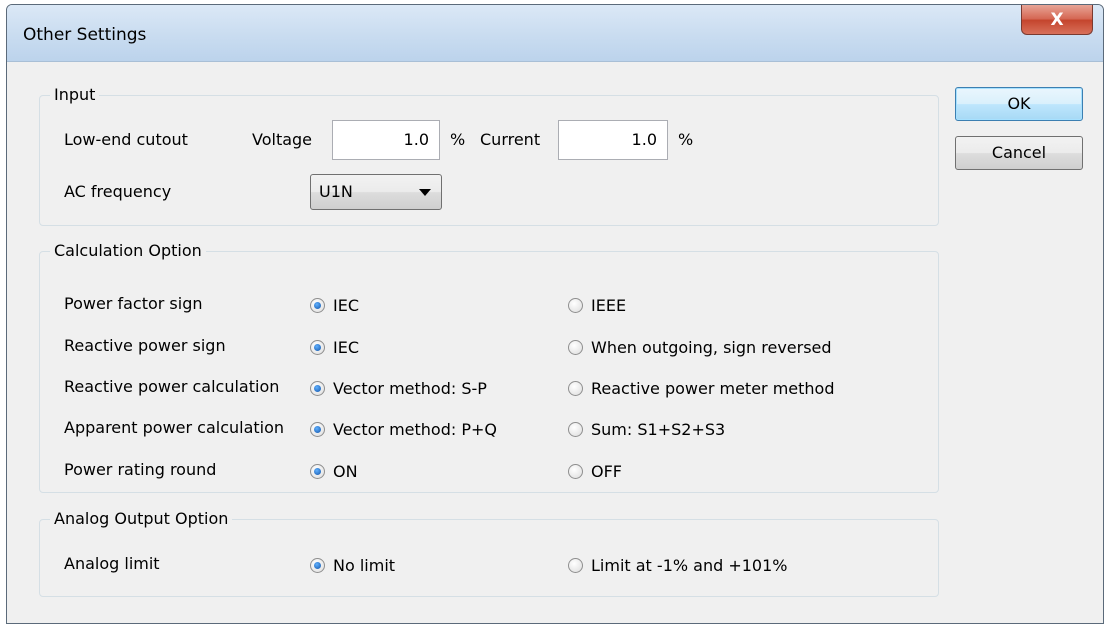 The image size is (1110, 628). I want to click on power-rating-round-label: Power rating round, so click(140, 469).